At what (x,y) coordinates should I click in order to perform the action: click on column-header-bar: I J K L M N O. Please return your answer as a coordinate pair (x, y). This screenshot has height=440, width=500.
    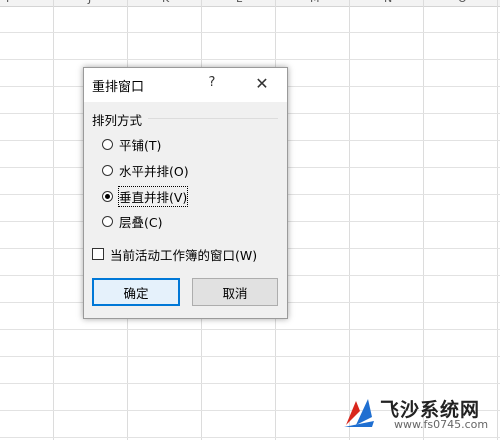
    Looking at the image, I should click on (250, 3).